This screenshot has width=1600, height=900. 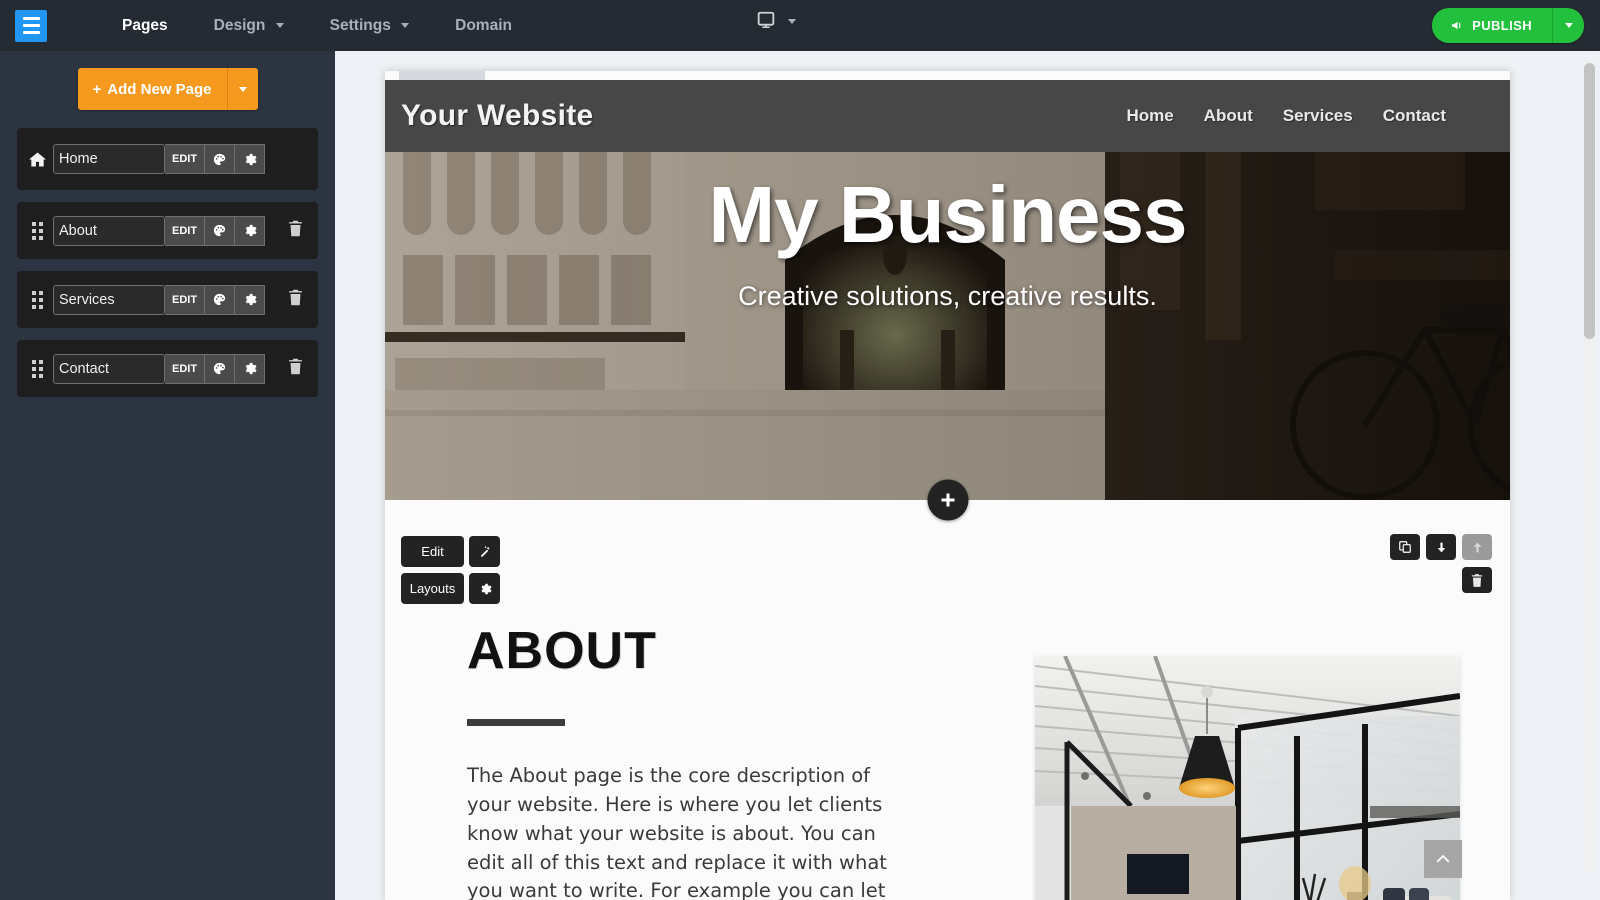 I want to click on section-edit-label: Edit, so click(x=432, y=551).